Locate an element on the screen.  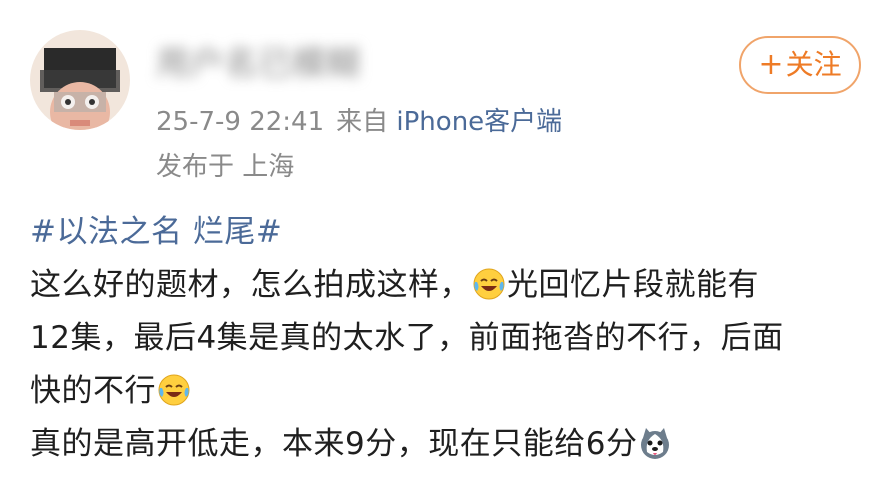
post-meta: 25-7-9 22:41 来自 iPhone客户端 is located at coordinates (359, 122).